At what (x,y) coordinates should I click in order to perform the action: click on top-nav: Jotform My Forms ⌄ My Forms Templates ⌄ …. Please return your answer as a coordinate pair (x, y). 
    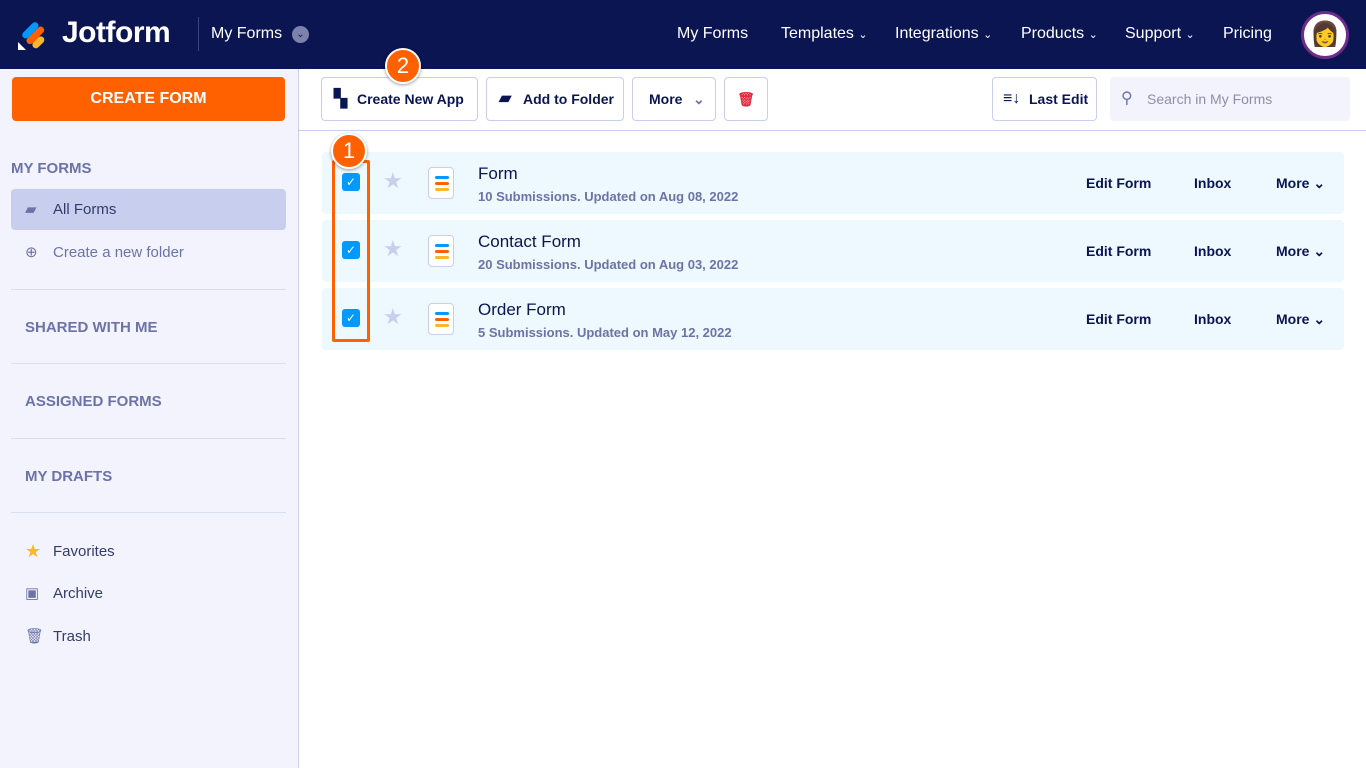
    Looking at the image, I should click on (683, 34).